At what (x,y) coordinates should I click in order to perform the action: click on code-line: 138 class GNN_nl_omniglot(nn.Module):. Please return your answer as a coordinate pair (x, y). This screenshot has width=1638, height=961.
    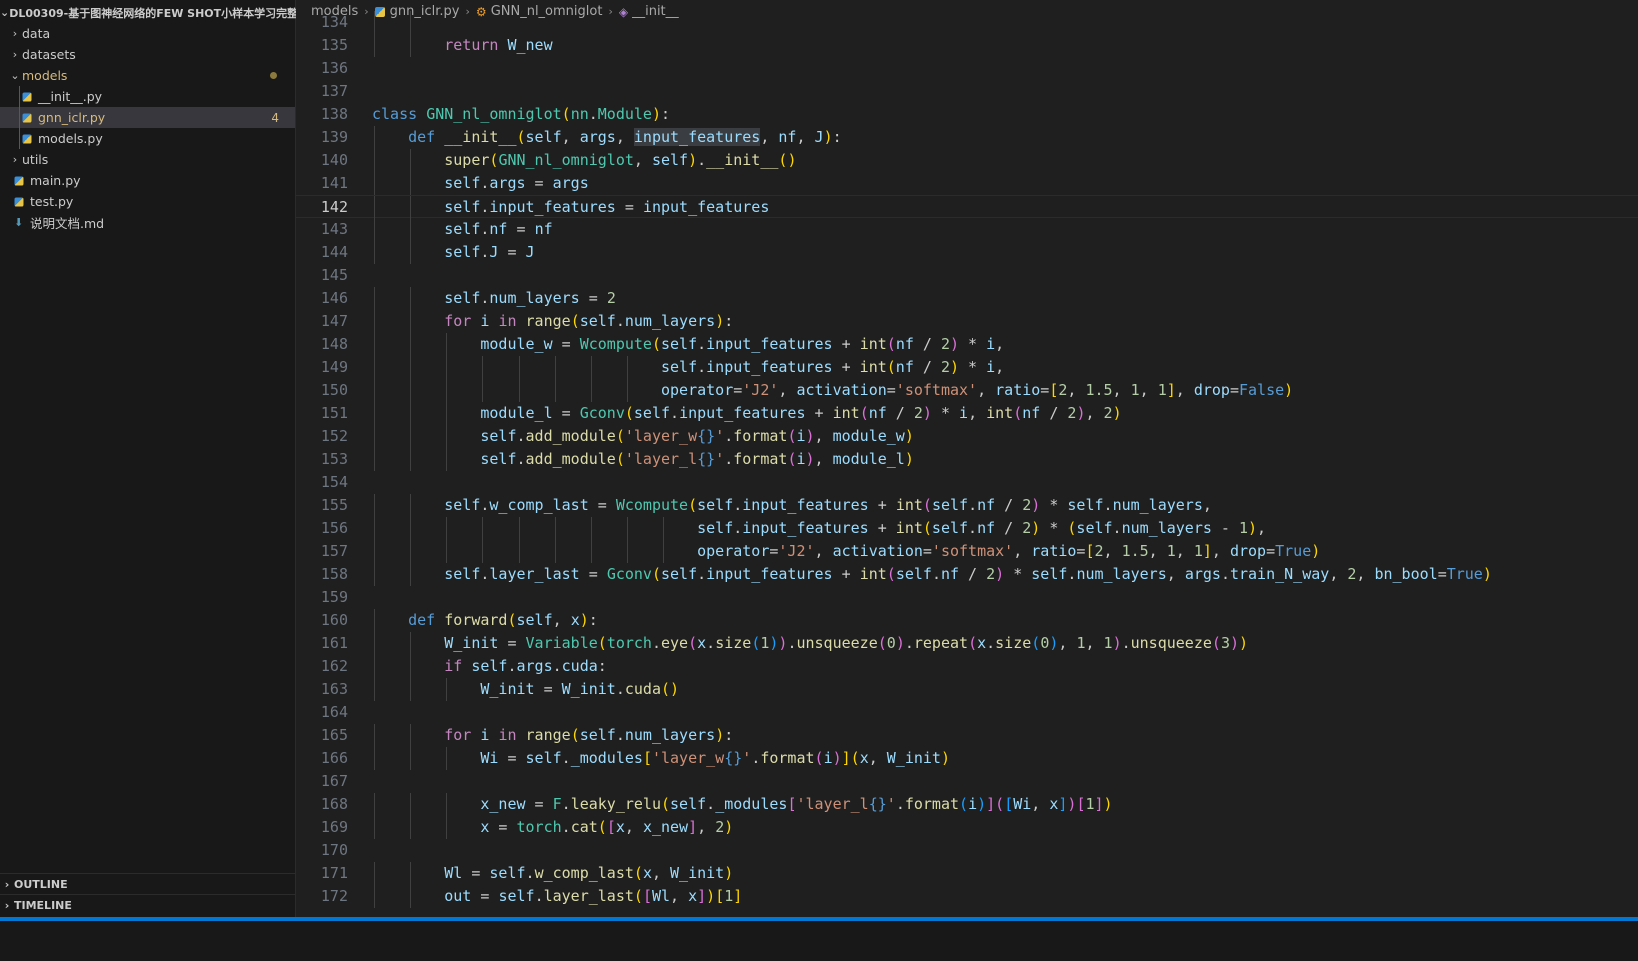
    Looking at the image, I should click on (967, 114).